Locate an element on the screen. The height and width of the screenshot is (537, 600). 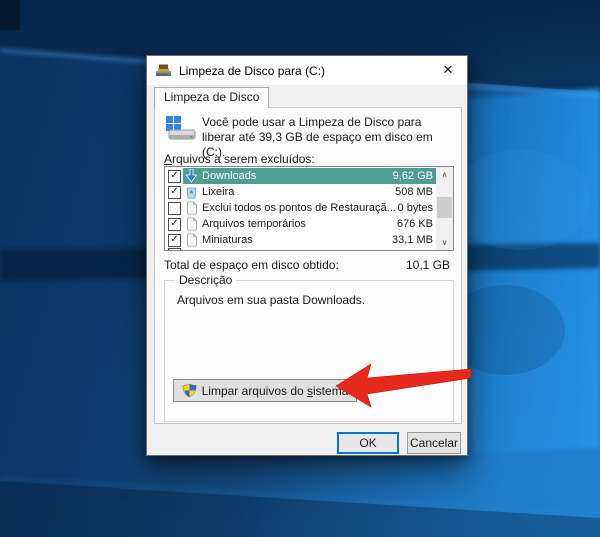
checkbox-lixeira: ✓ is located at coordinates (174, 192).